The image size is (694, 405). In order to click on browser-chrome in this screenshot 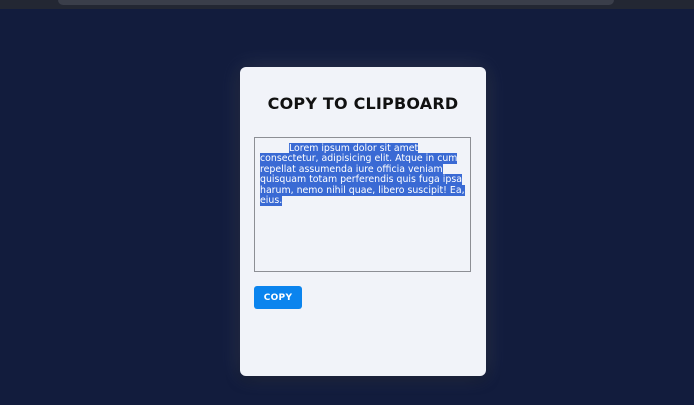, I will do `click(347, 4)`.